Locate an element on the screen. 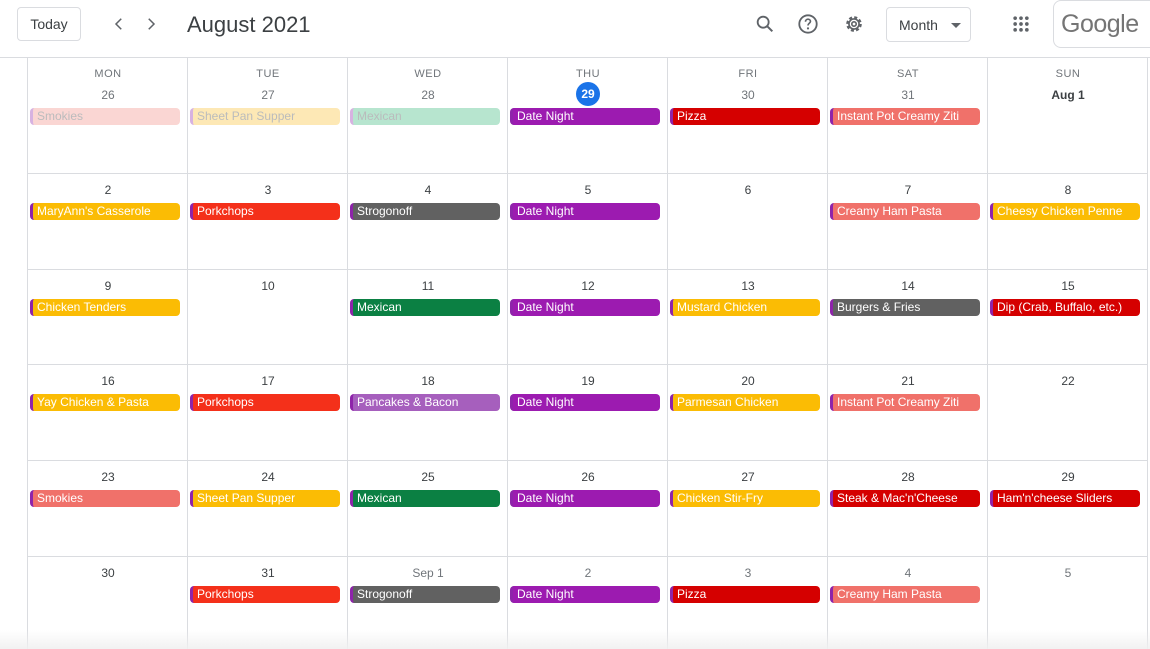 This screenshot has height=649, width=1150. day-cell: THU 29 Date Night is located at coordinates (588, 115).